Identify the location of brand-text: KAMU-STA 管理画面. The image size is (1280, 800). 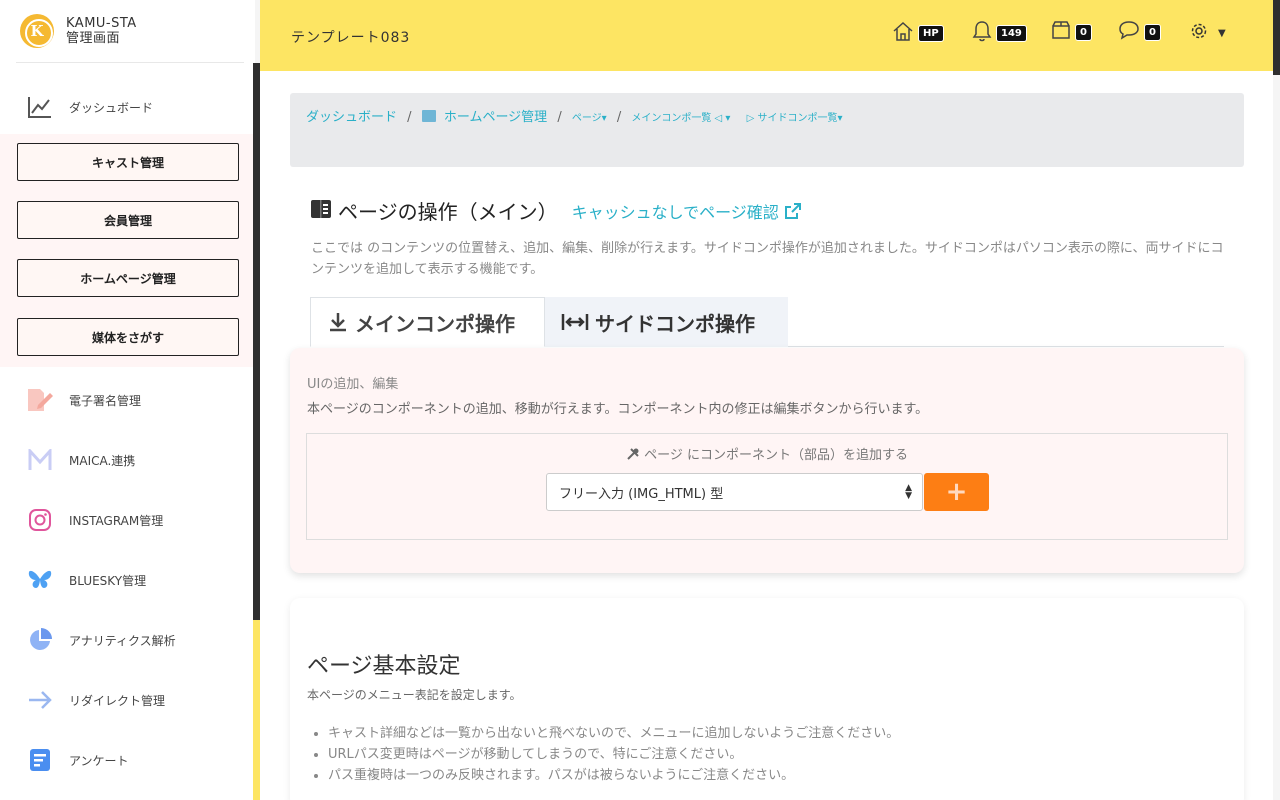
(101, 31).